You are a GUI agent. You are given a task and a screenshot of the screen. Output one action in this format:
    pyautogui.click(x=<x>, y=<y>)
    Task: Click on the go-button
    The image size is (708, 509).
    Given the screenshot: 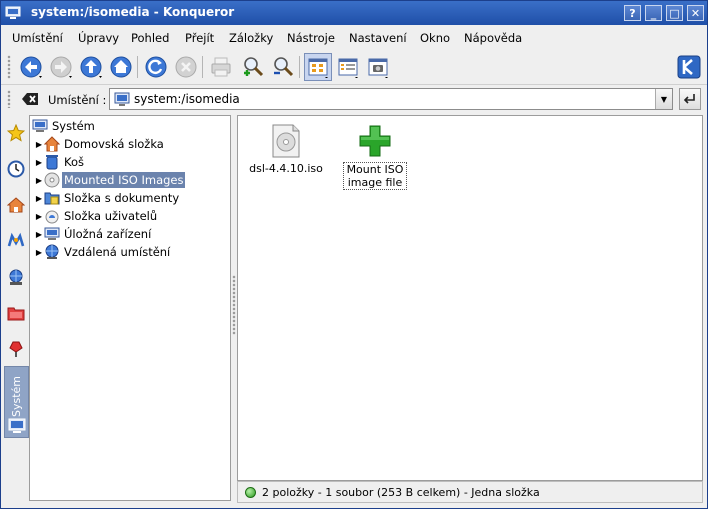 What is the action you would take?
    pyautogui.click(x=690, y=99)
    